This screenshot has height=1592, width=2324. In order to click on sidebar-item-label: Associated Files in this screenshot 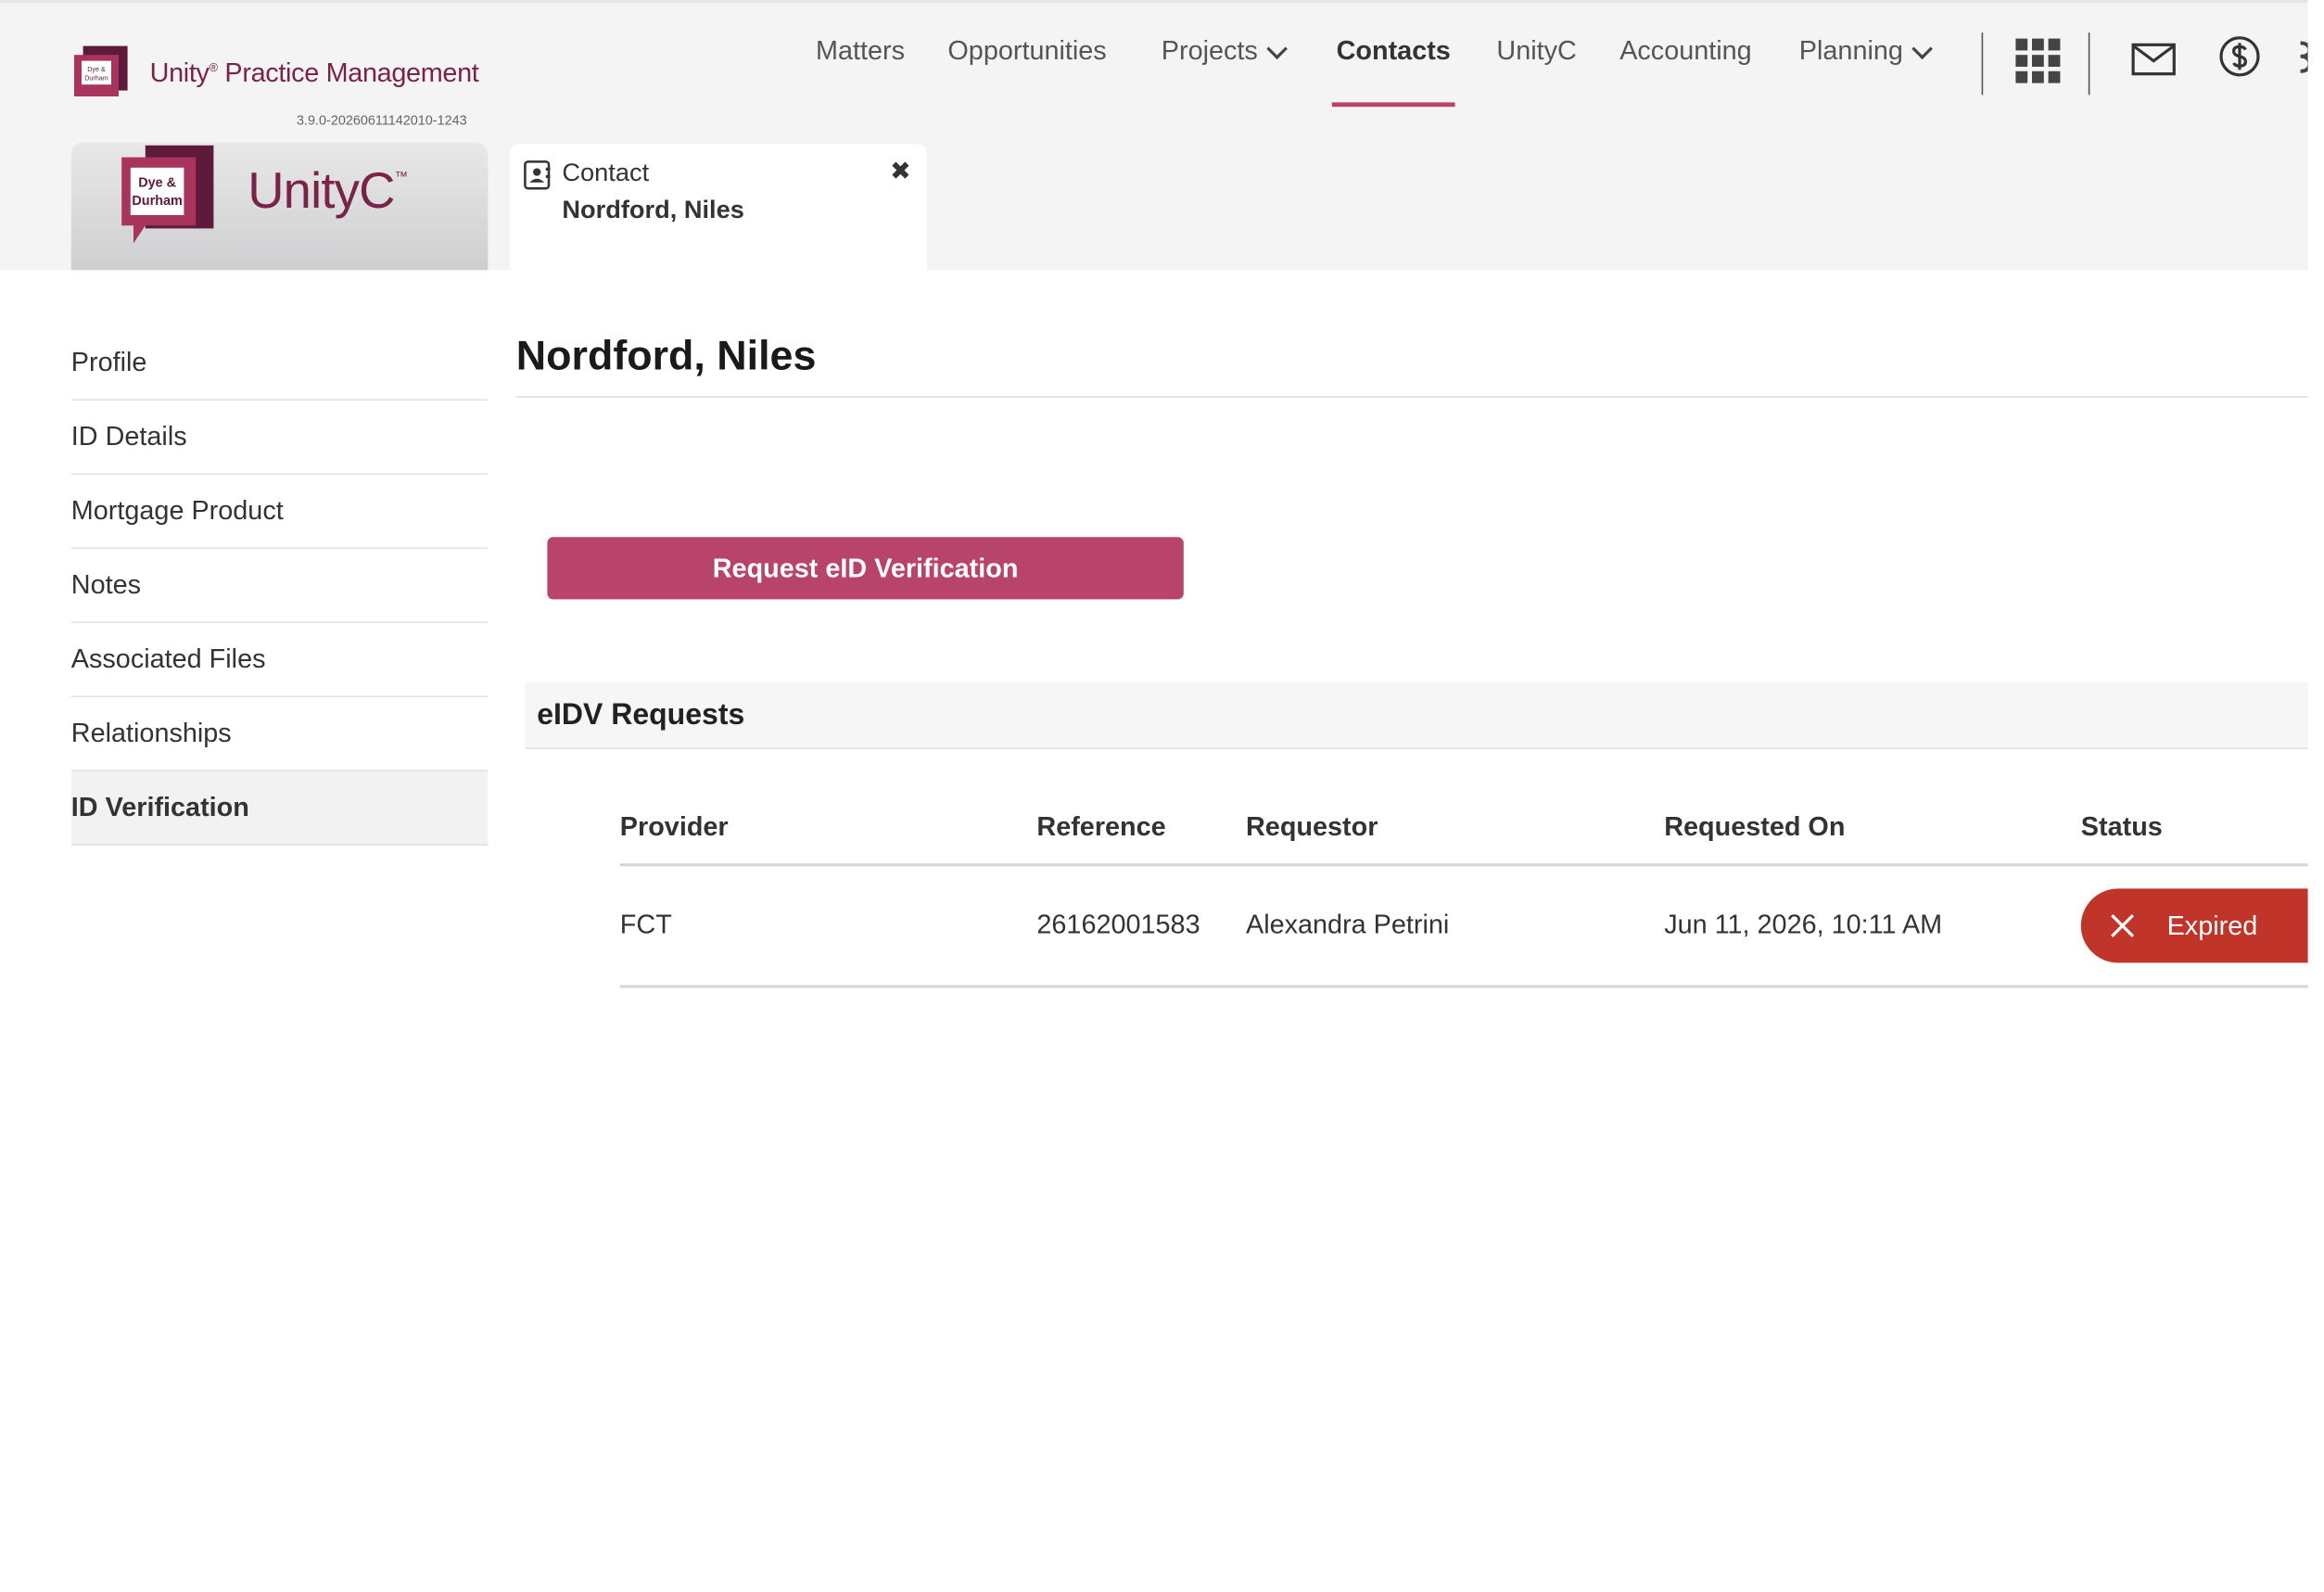, I will do `click(168, 658)`.